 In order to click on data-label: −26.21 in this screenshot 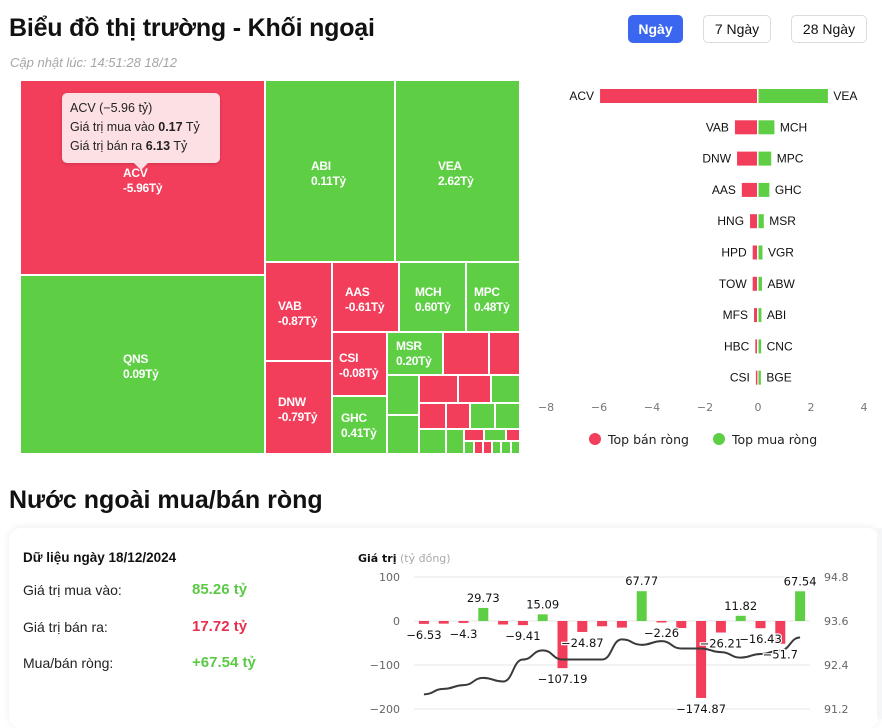, I will do `click(721, 644)`.